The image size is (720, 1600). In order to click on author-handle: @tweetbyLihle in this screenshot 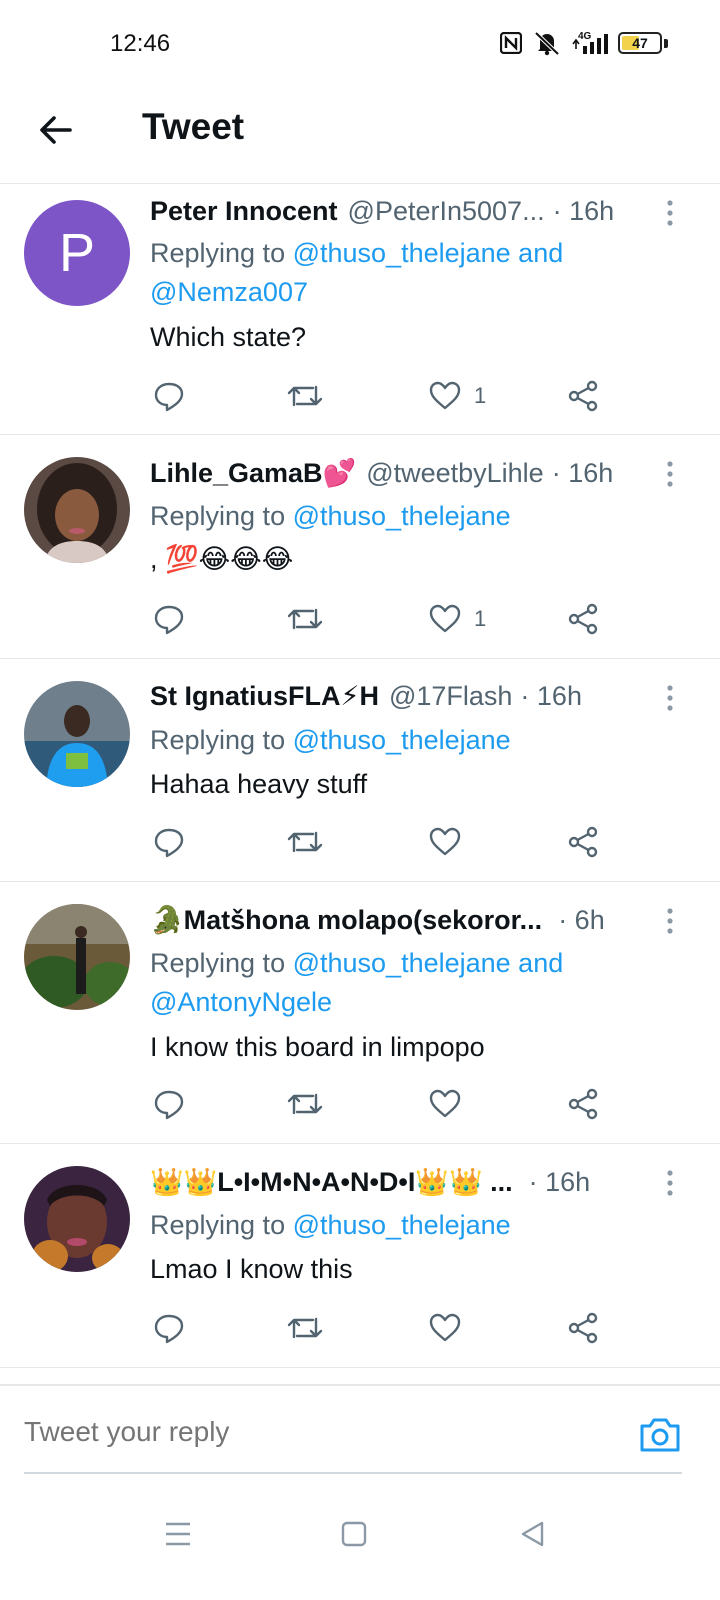, I will do `click(455, 473)`.